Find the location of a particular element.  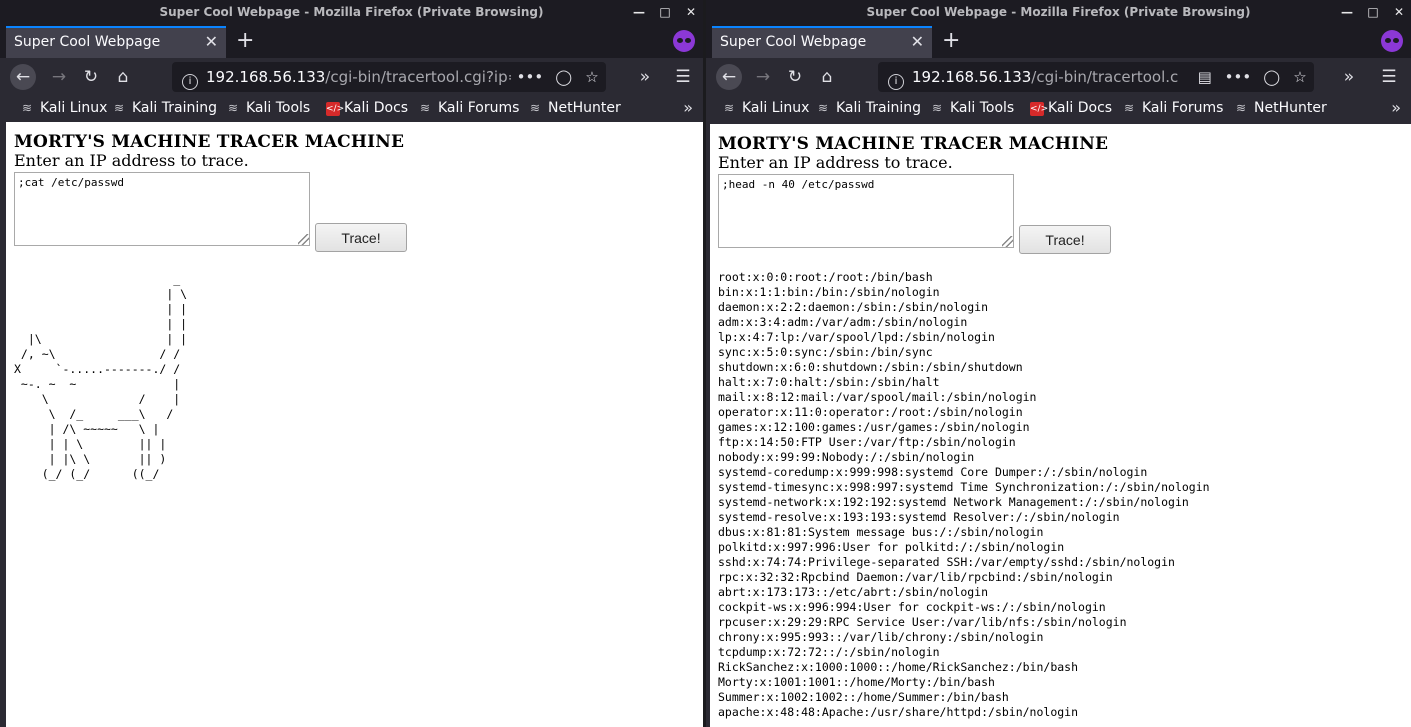

bookmark-label: Kali Linux is located at coordinates (776, 108).